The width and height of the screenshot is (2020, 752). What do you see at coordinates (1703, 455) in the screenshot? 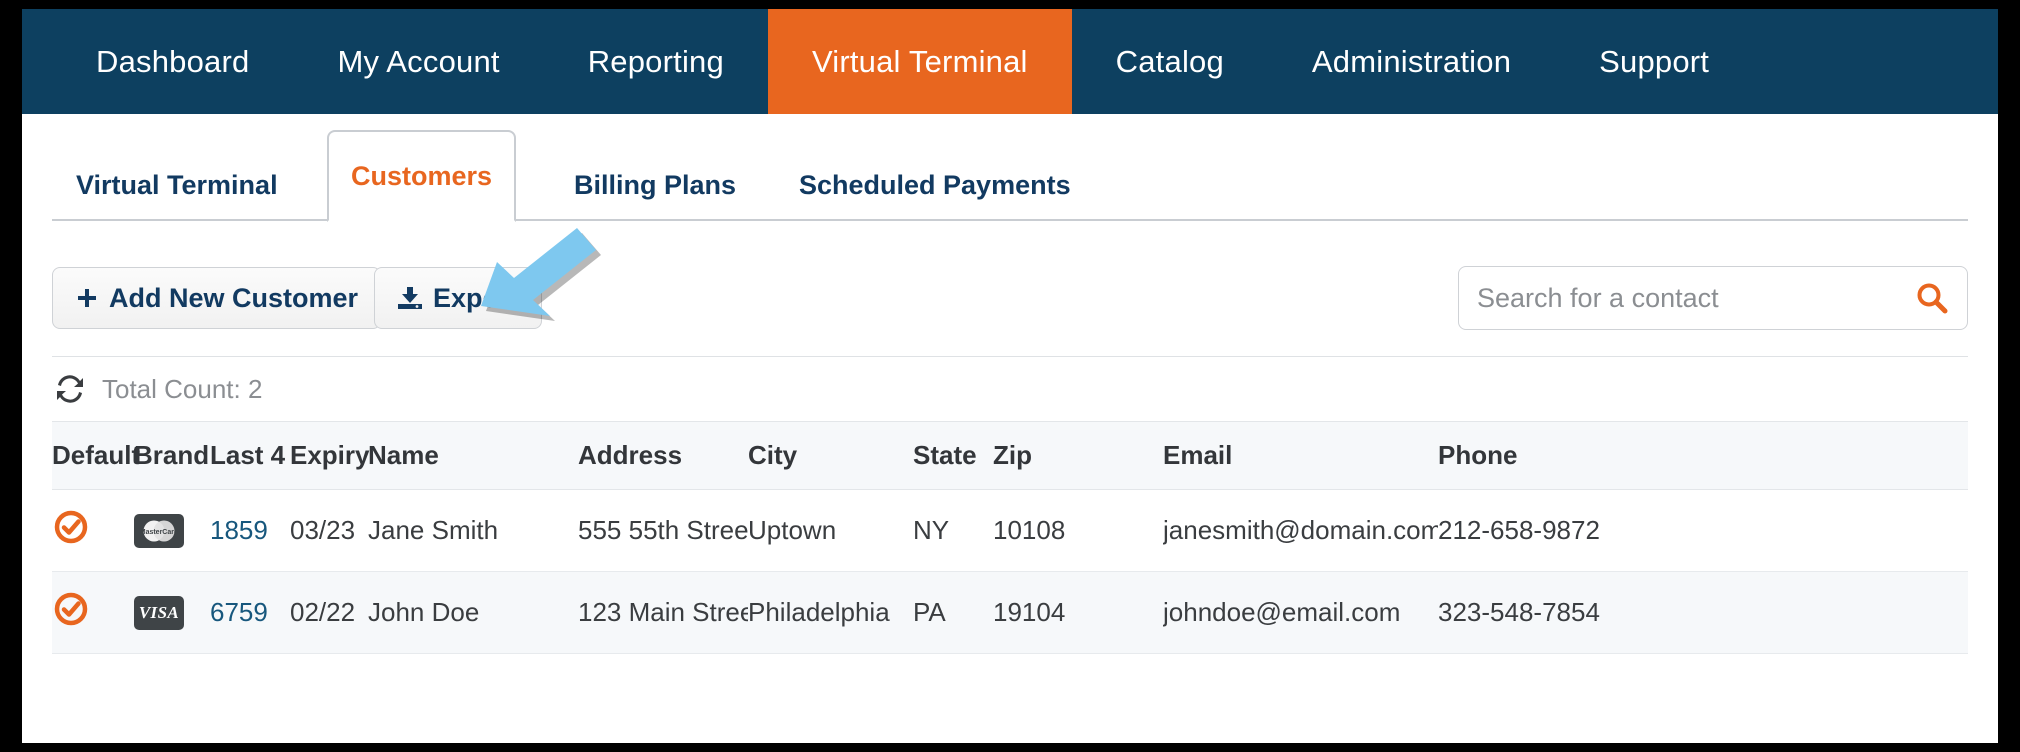
I see `column-header-phone: Phone` at bounding box center [1703, 455].